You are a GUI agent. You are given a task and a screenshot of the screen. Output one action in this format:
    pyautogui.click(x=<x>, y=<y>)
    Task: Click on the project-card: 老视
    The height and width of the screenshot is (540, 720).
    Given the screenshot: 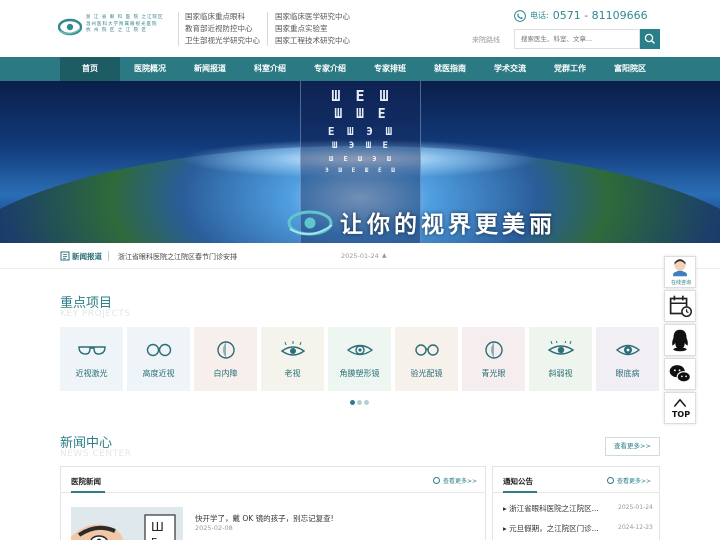 What is the action you would take?
    pyautogui.click(x=292, y=359)
    